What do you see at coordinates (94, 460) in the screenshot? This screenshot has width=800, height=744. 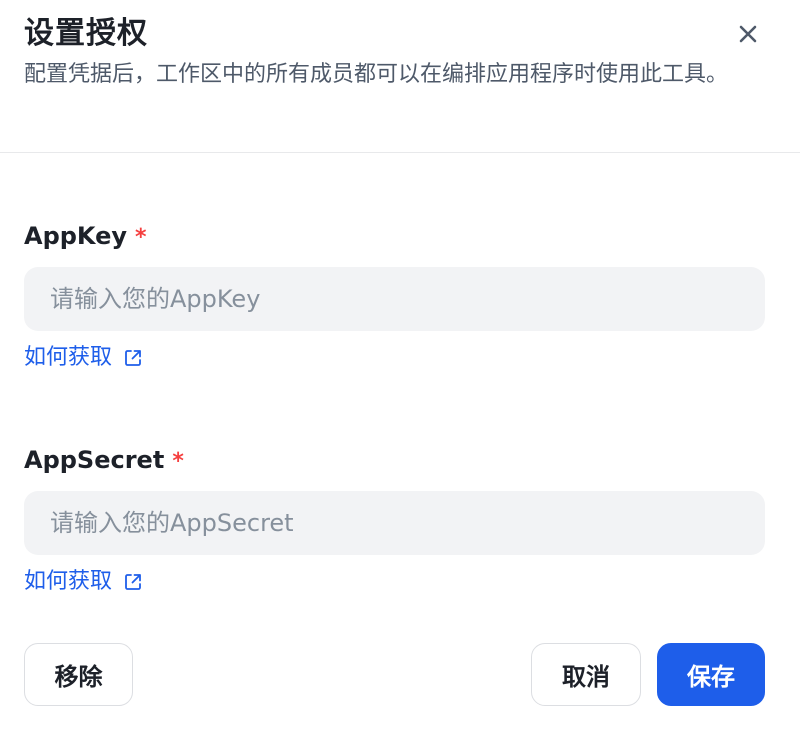 I see `appsecret-label-text: AppSecret` at bounding box center [94, 460].